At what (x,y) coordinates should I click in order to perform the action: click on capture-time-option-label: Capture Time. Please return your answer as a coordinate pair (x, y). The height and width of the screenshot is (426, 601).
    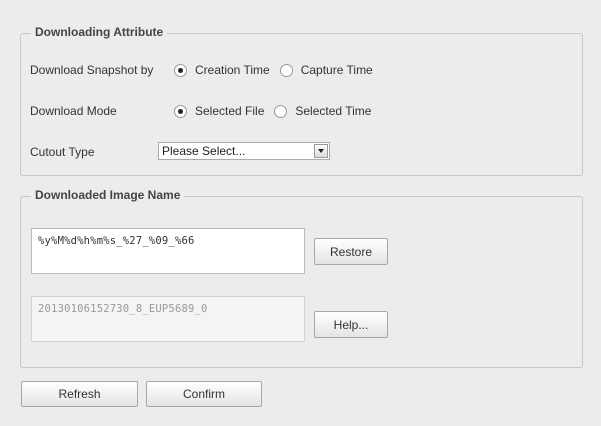
    Looking at the image, I should click on (337, 70).